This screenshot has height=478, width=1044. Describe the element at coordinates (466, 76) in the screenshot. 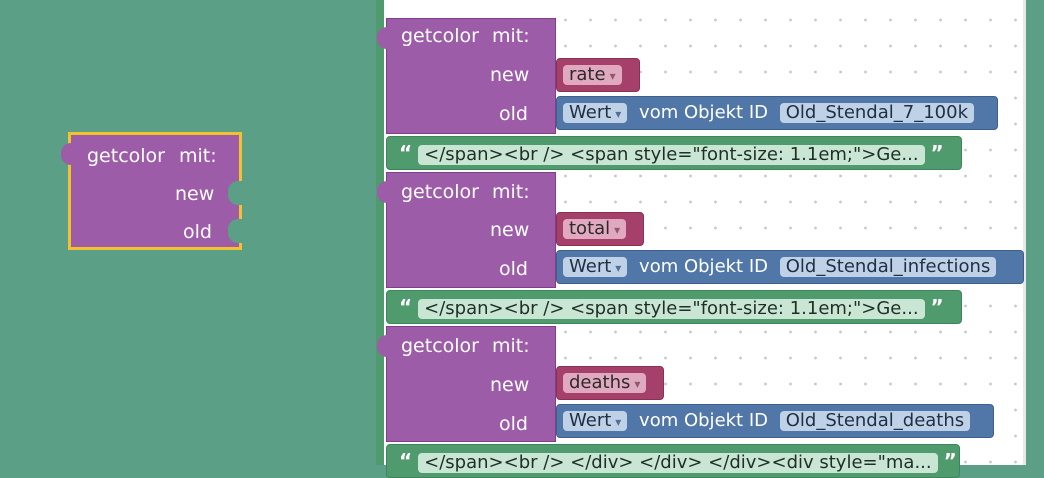

I see `getcolor-block-1: getcolor mit: new old` at that location.